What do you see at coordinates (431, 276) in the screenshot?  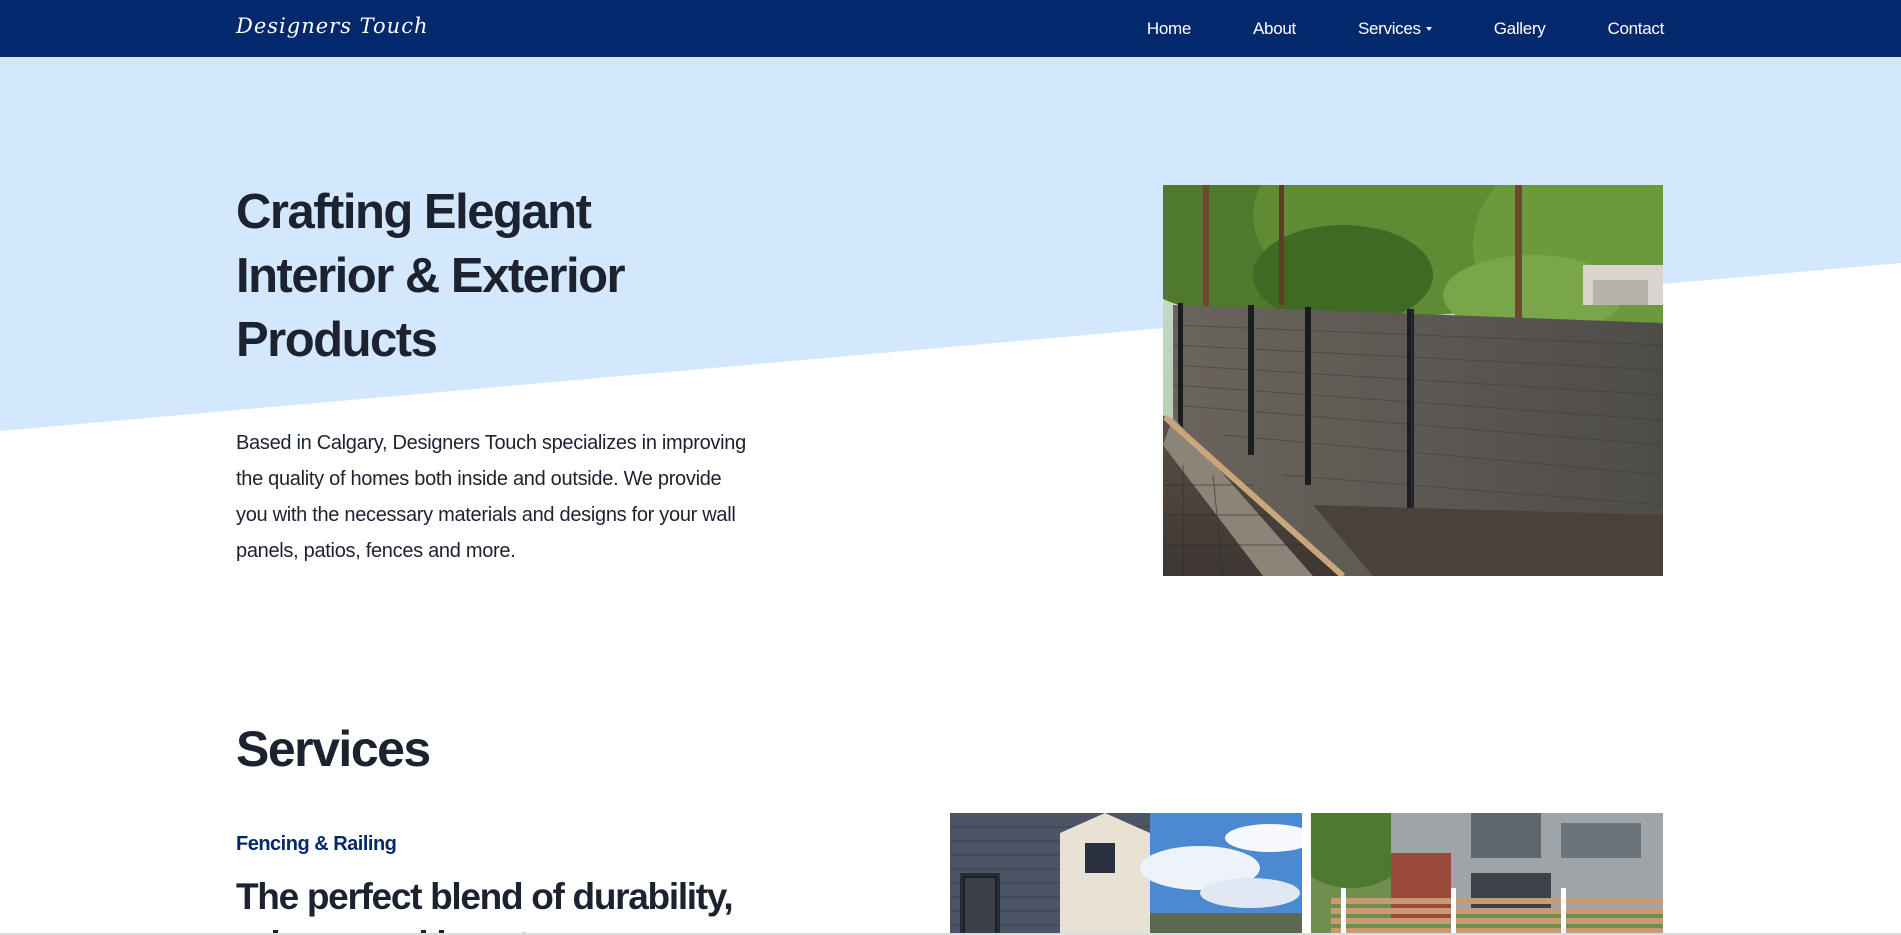 I see `hero-title-line-2: Interior & Exterior` at bounding box center [431, 276].